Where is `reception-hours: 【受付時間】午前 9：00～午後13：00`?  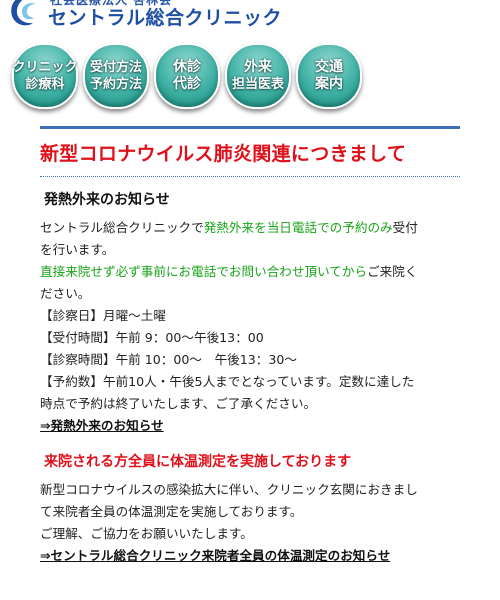 reception-hours: 【受付時間】午前 9：00～午後13：00 is located at coordinates (152, 337).